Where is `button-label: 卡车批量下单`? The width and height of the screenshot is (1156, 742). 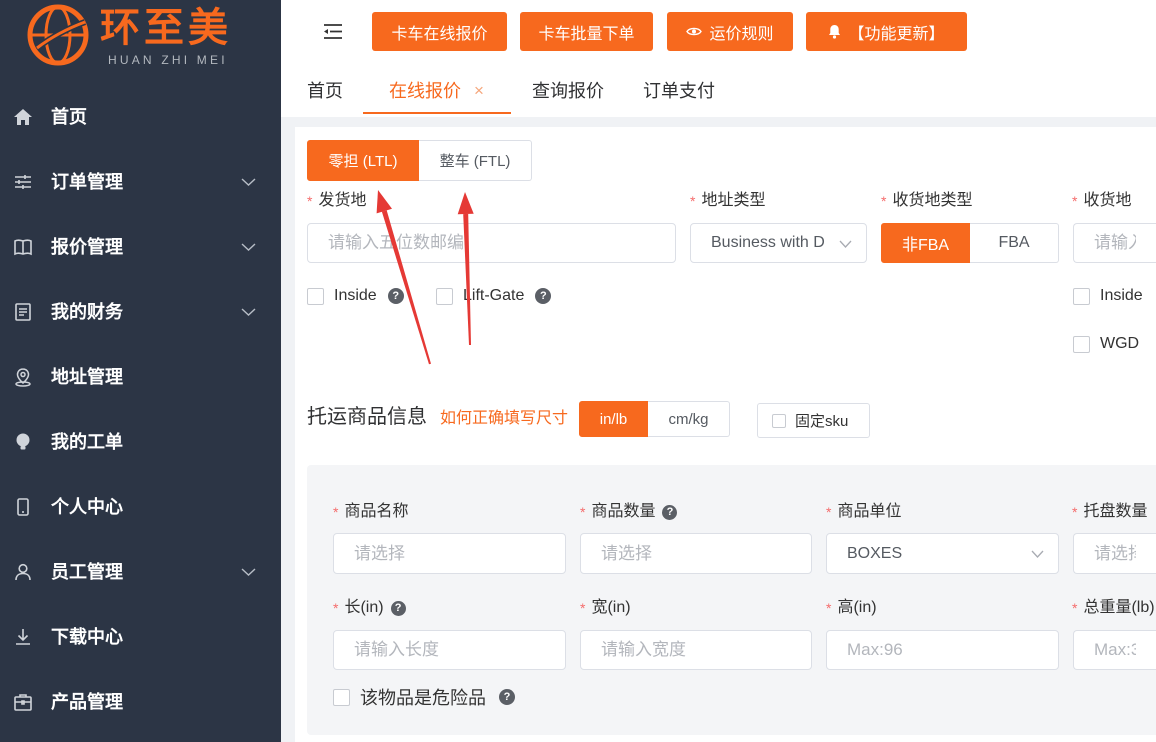 button-label: 卡车批量下单 is located at coordinates (586, 34).